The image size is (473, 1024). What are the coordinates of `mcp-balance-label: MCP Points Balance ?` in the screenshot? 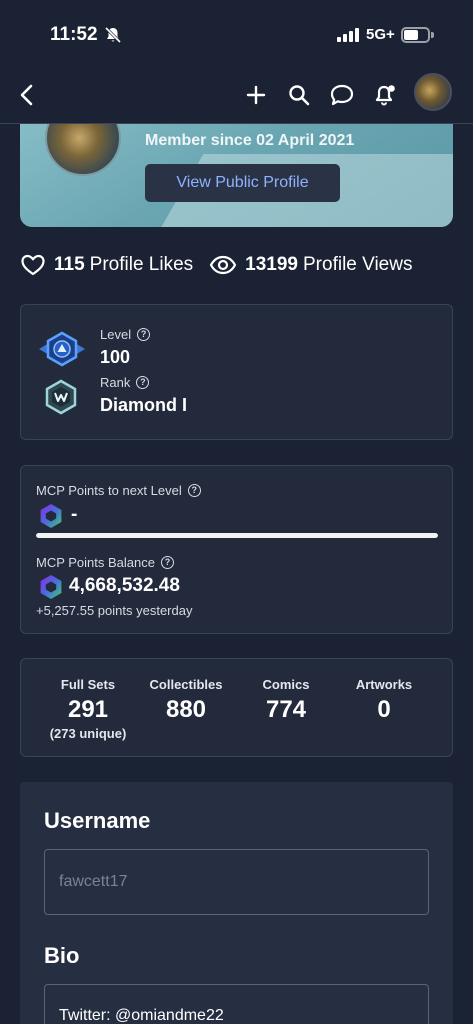 It's located at (105, 562).